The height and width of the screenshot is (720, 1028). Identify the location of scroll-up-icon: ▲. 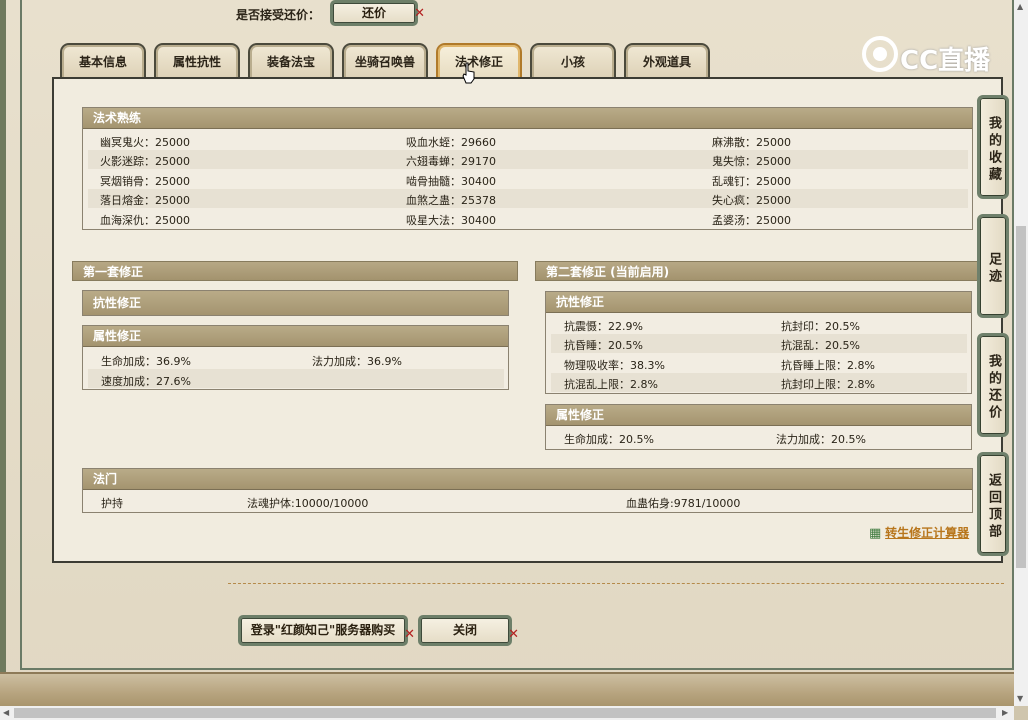
(1020, 6).